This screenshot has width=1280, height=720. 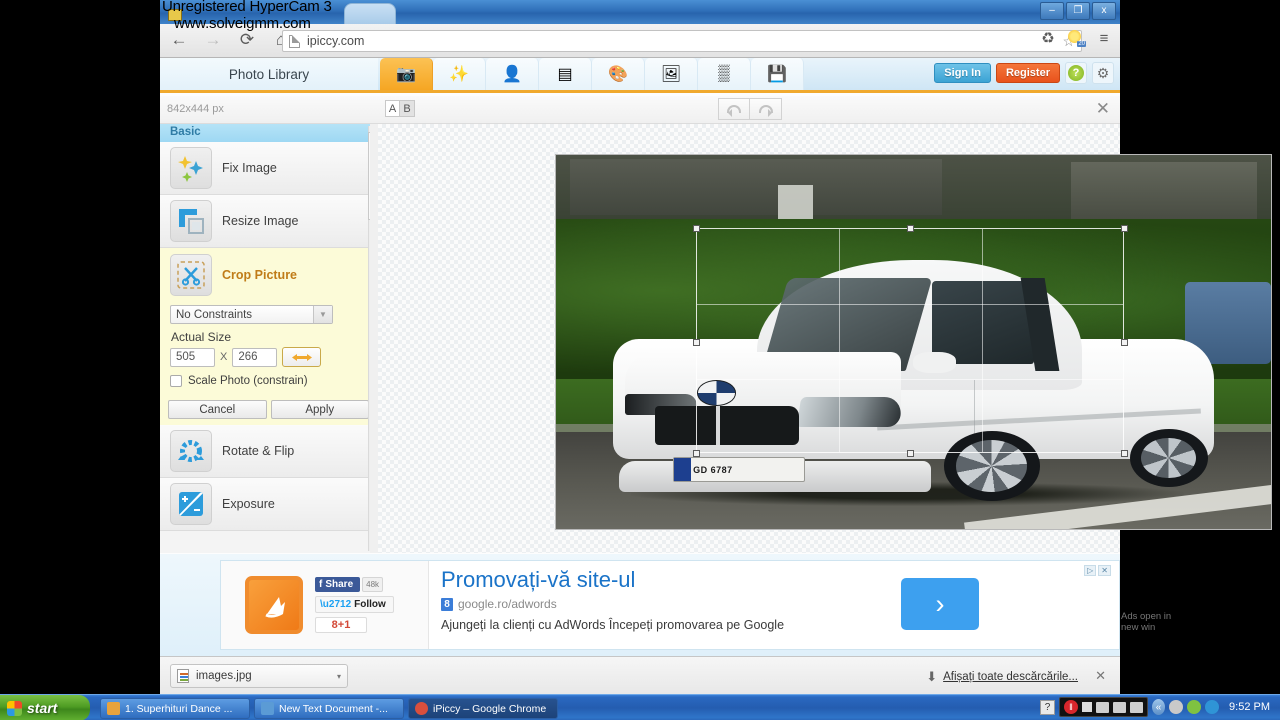 What do you see at coordinates (1076, 73) in the screenshot?
I see `help-button: ?` at bounding box center [1076, 73].